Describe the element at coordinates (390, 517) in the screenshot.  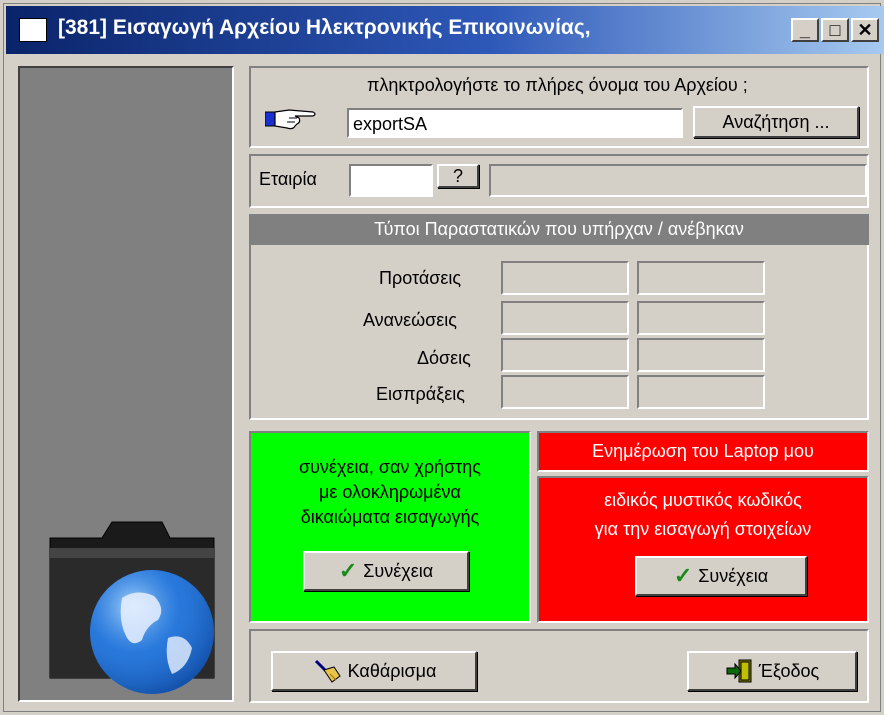
I see `full-rights-text-3: δικαιώματα εισαγωγής` at that location.